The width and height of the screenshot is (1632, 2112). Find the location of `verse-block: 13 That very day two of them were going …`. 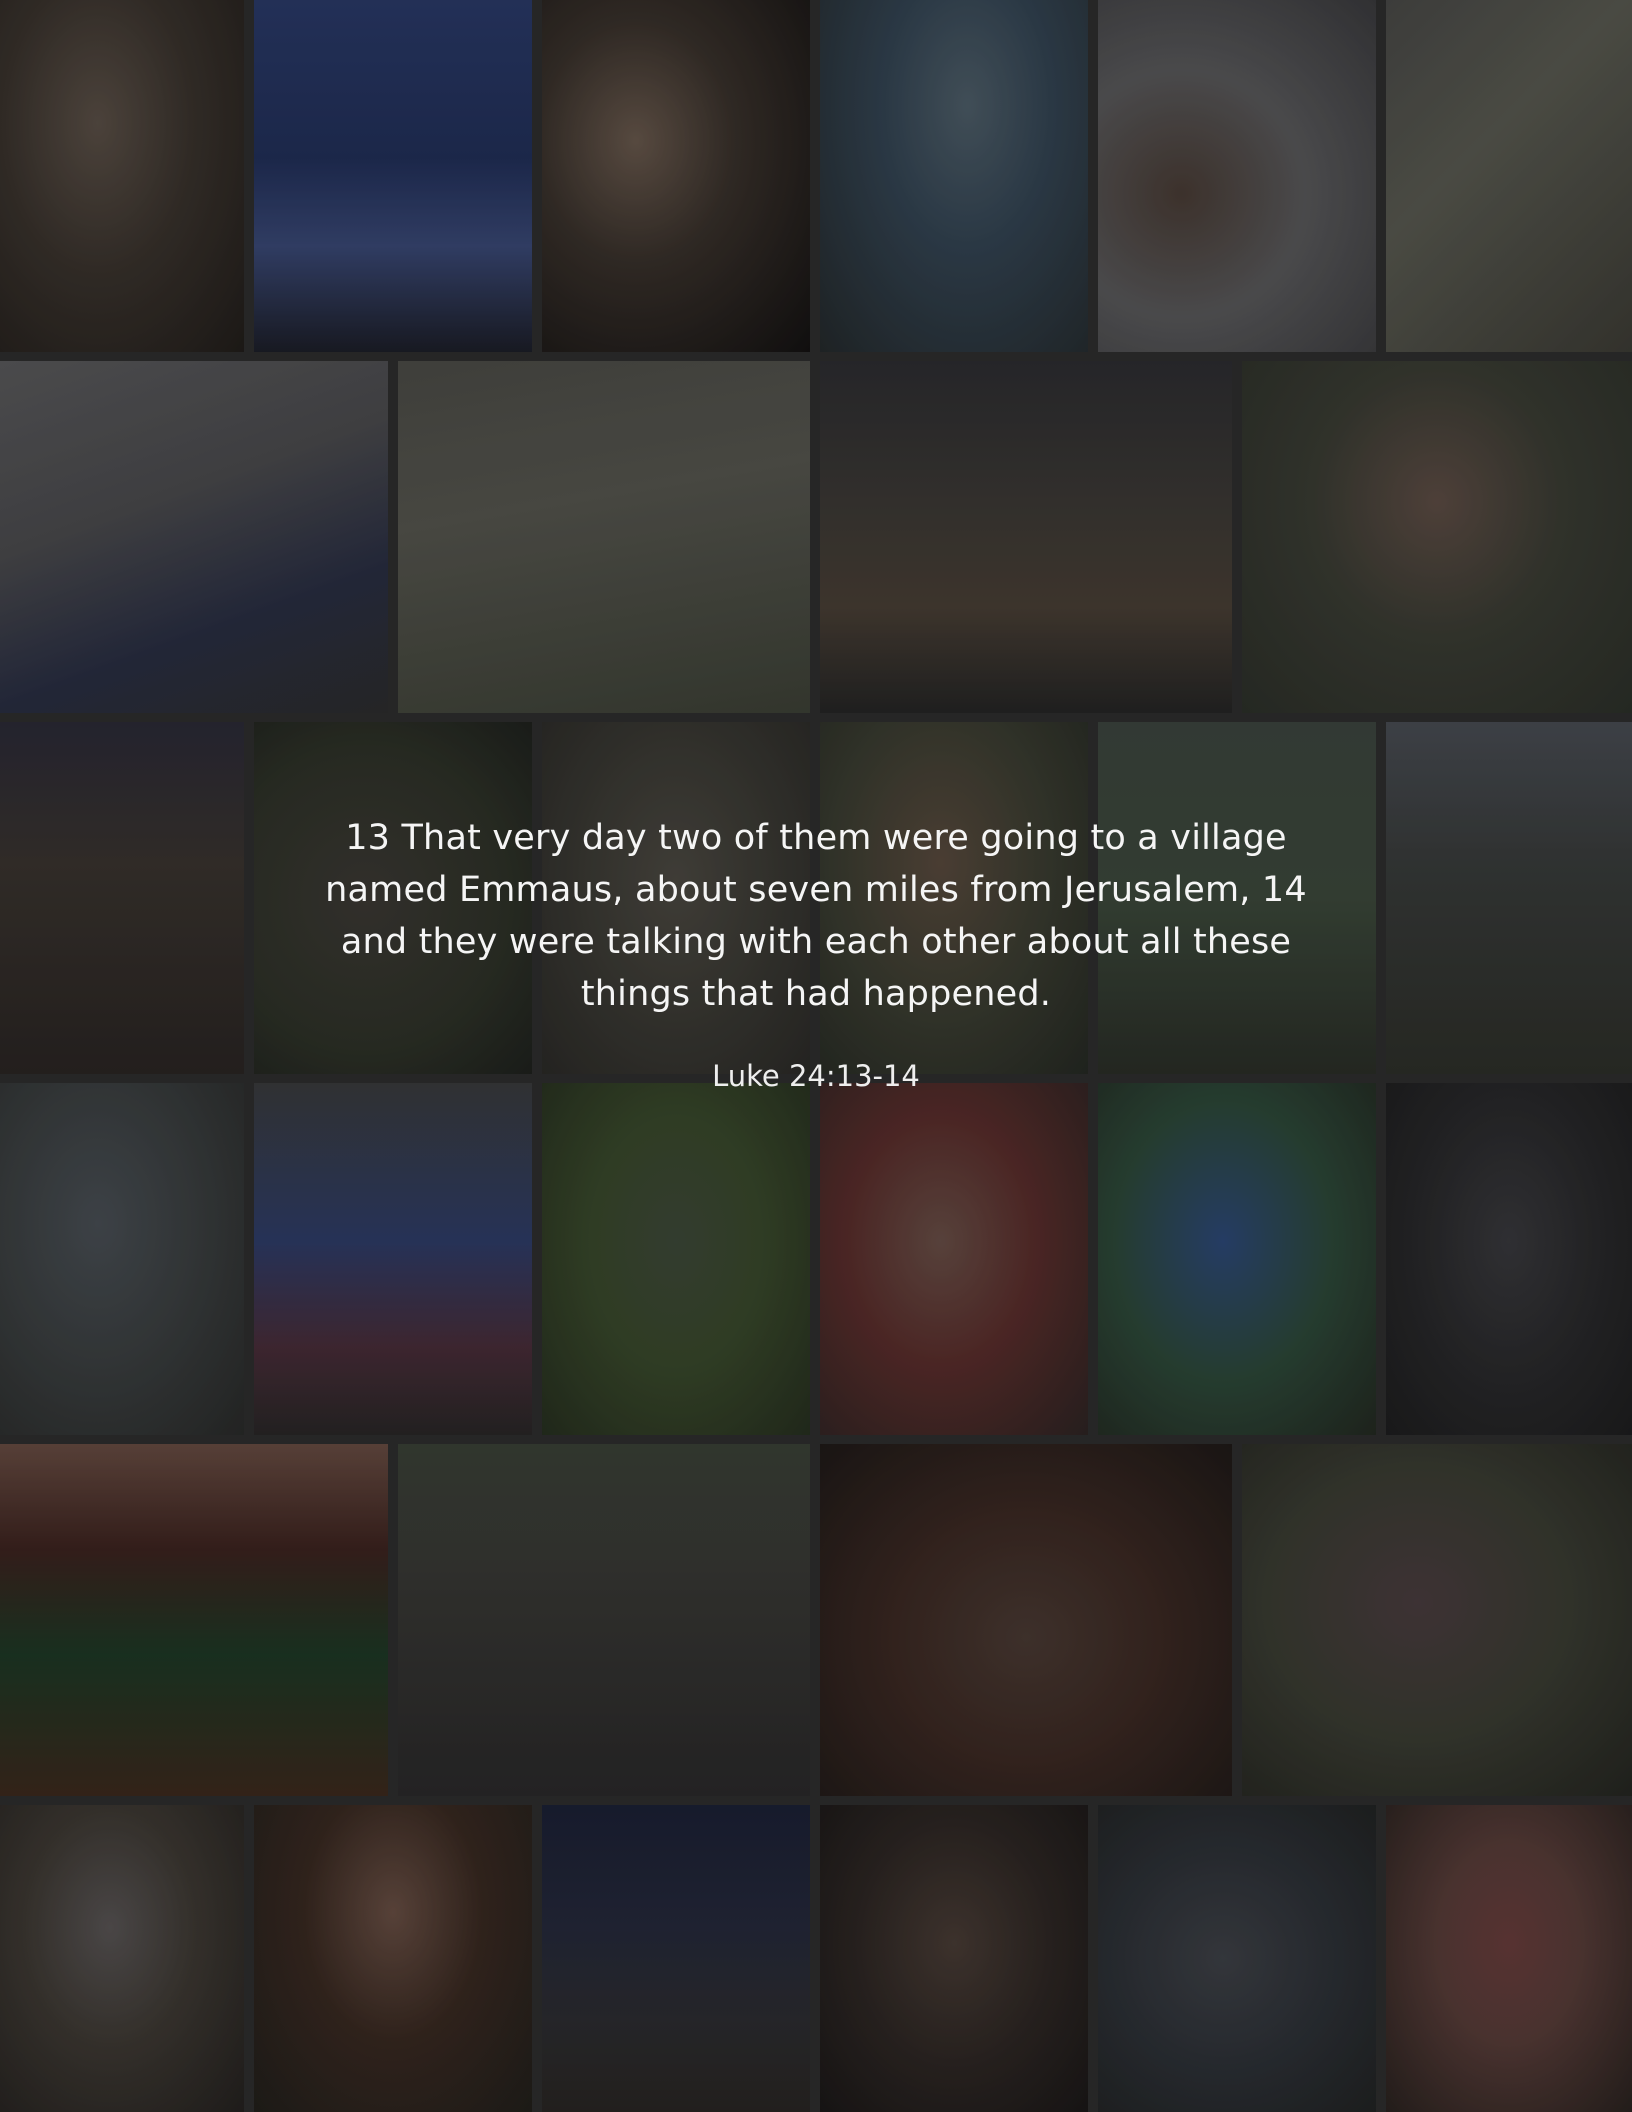

verse-block: 13 That very day two of them were going … is located at coordinates (816, 953).